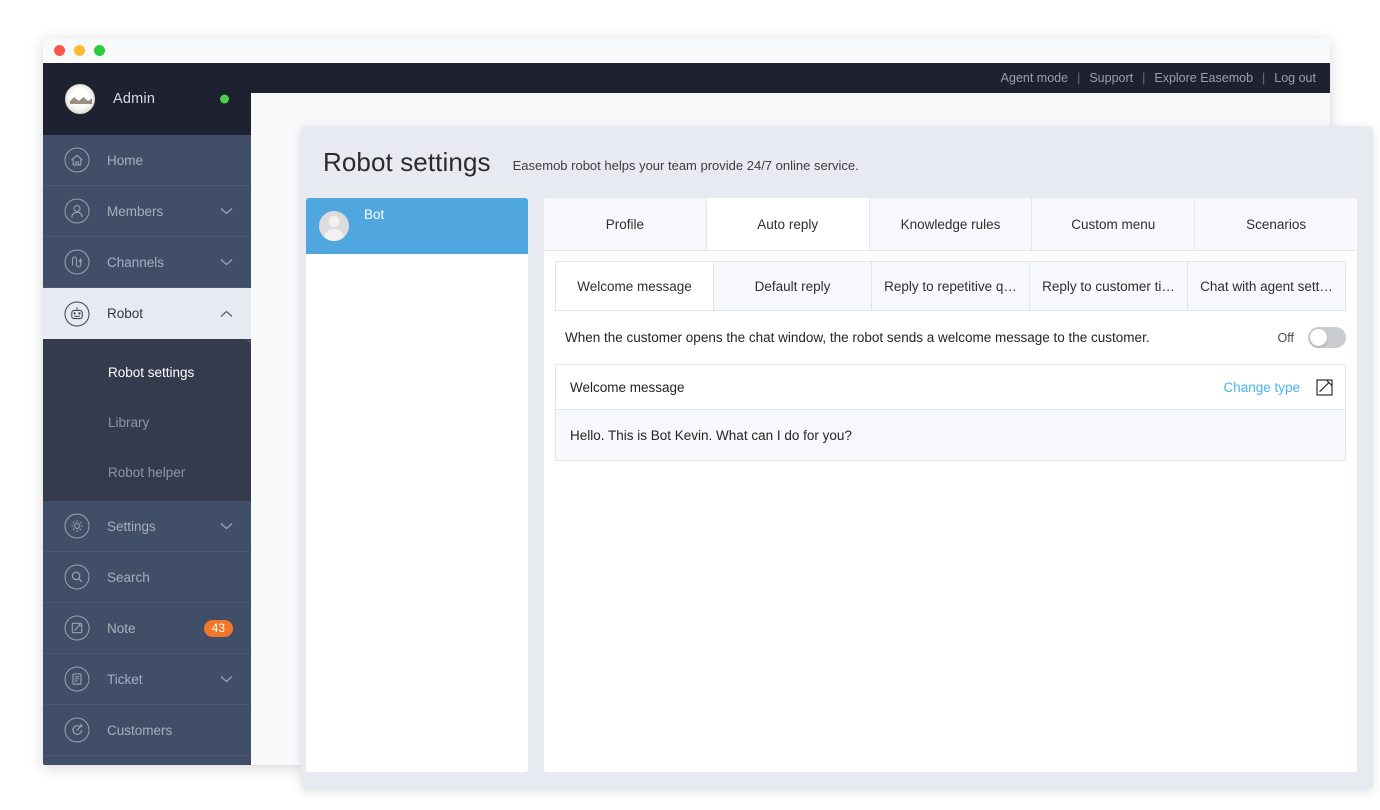  Describe the element at coordinates (147, 160) in the screenshot. I see `sidebar-item-home: Home` at that location.